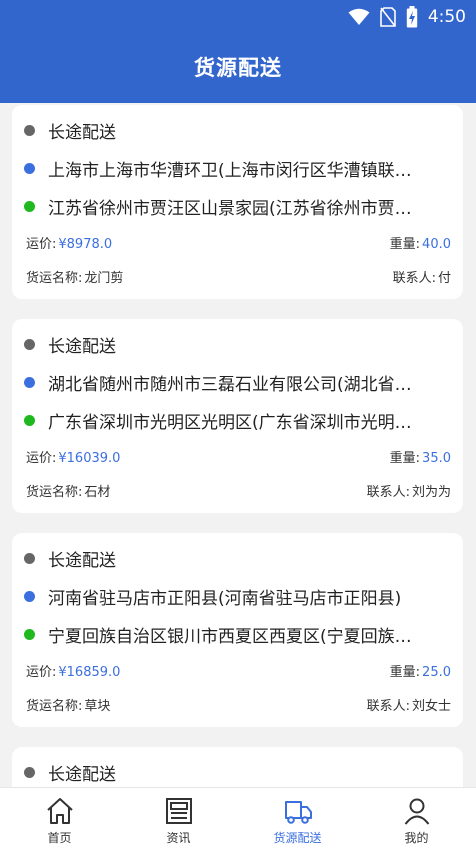 The width and height of the screenshot is (476, 850). What do you see at coordinates (431, 492) in the screenshot?
I see `contact-value: 刘为为` at bounding box center [431, 492].